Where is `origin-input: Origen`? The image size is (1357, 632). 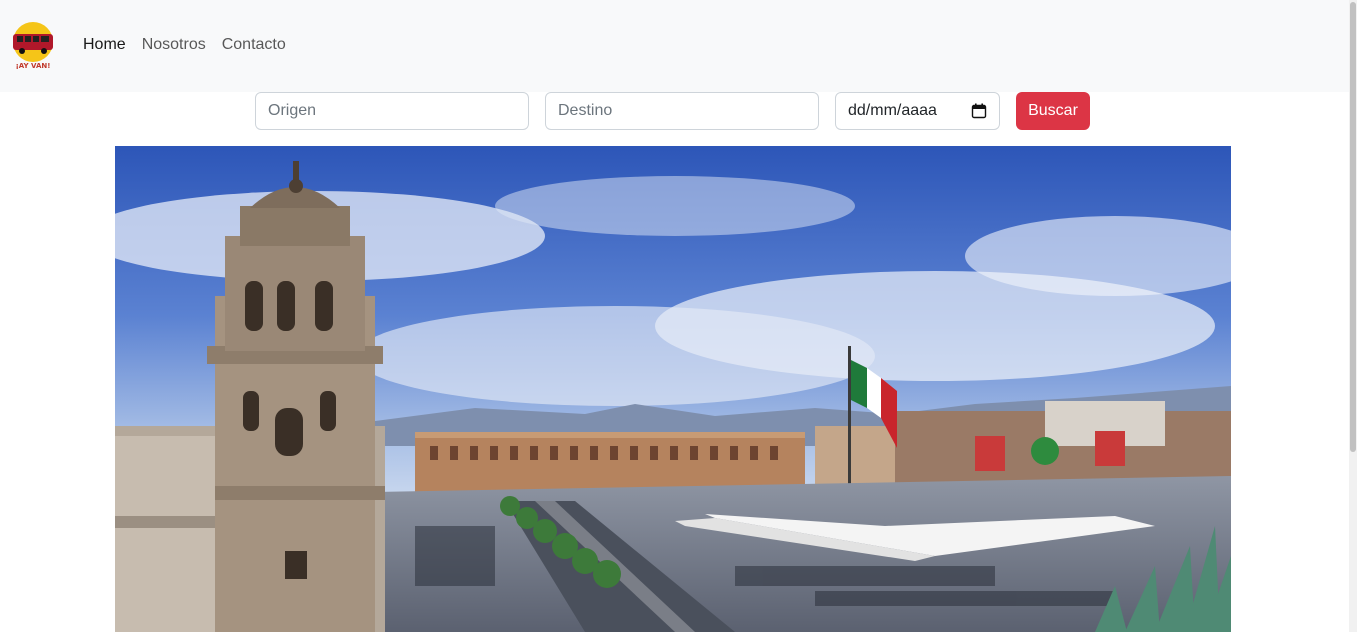 origin-input: Origen is located at coordinates (392, 111).